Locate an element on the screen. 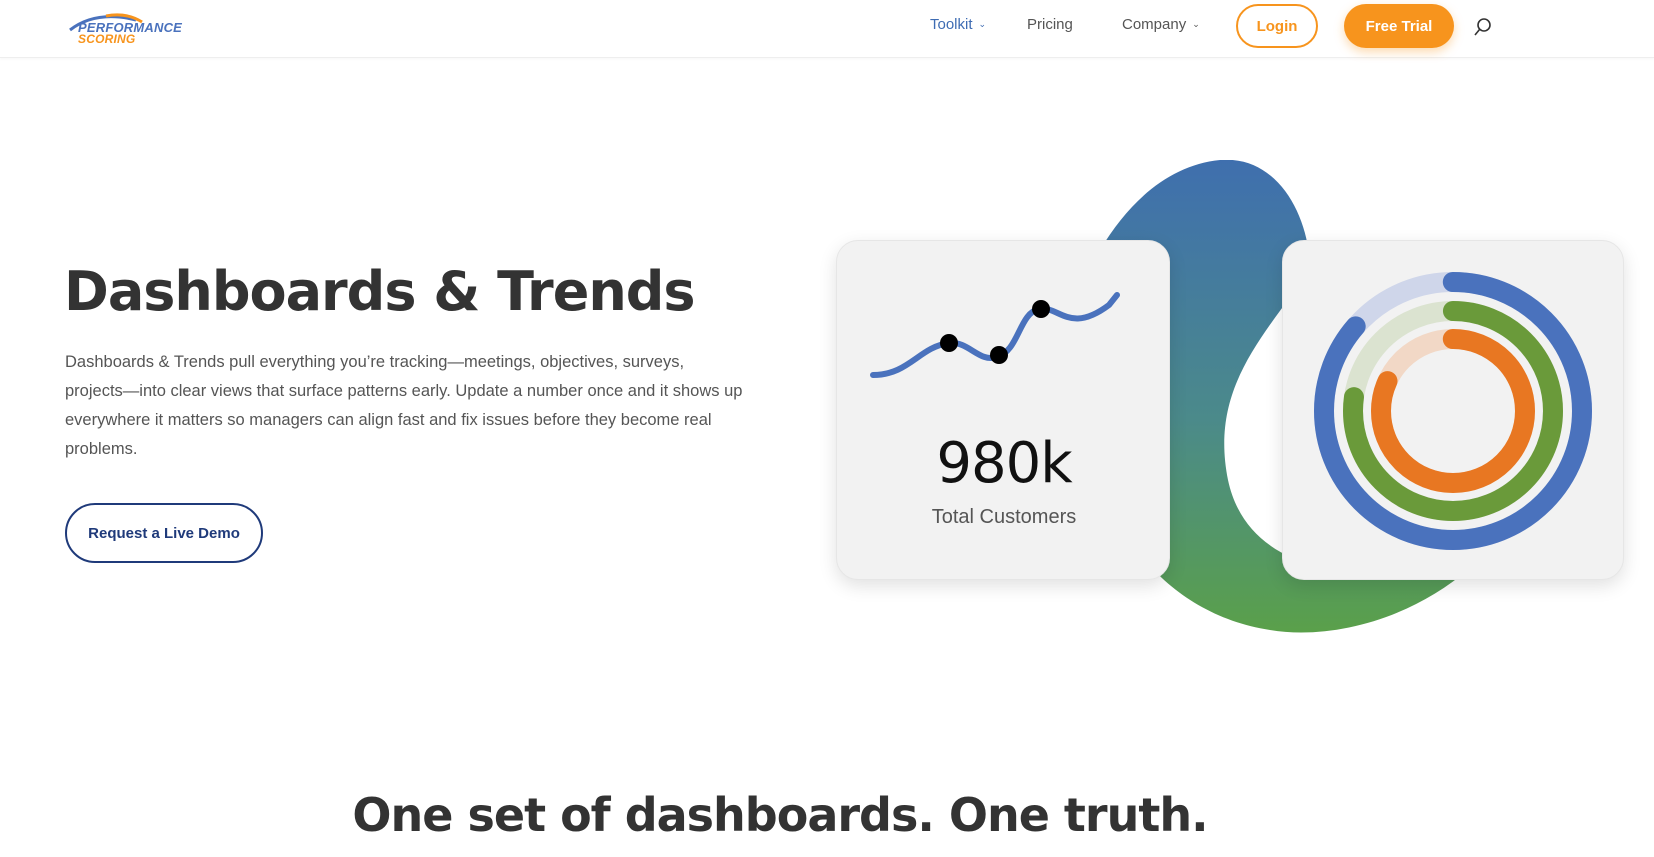 This screenshot has height=857, width=1654. free-trial-button: Free Trial is located at coordinates (1399, 26).